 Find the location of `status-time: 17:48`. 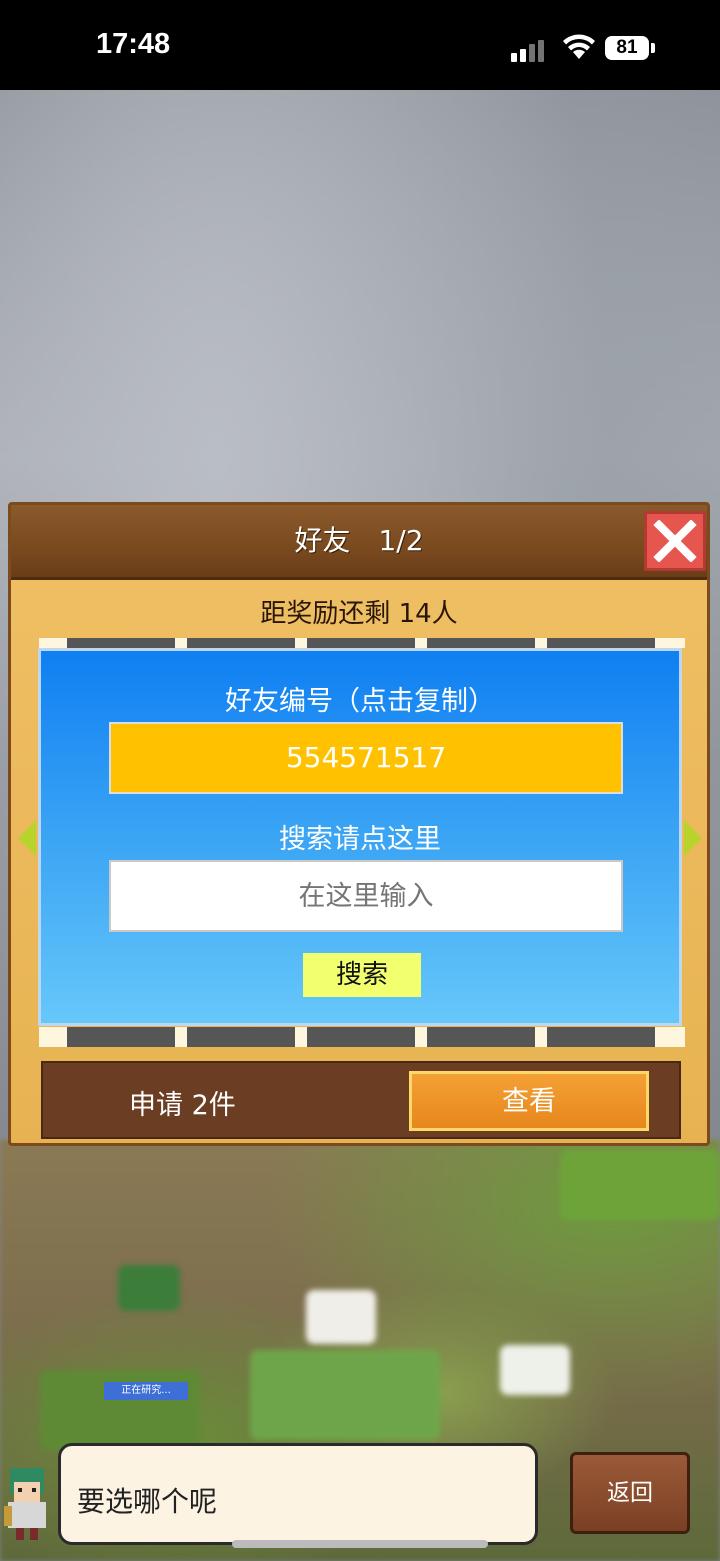

status-time: 17:48 is located at coordinates (133, 44).